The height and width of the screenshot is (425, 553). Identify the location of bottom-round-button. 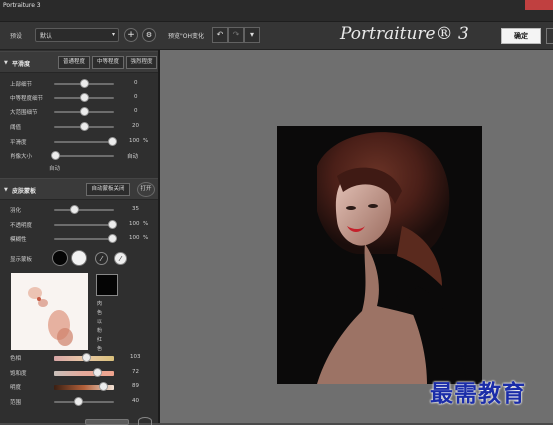
(145, 421).